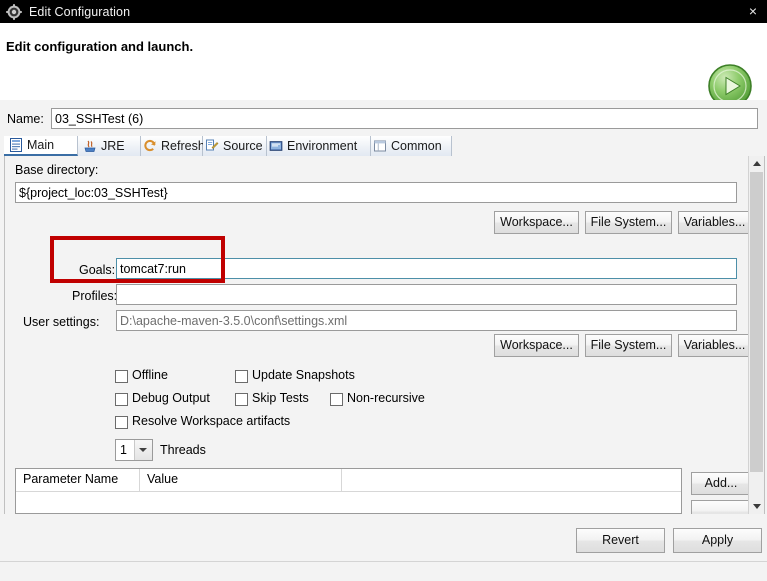 The image size is (767, 581). I want to click on configuration-name-input, so click(404, 118).